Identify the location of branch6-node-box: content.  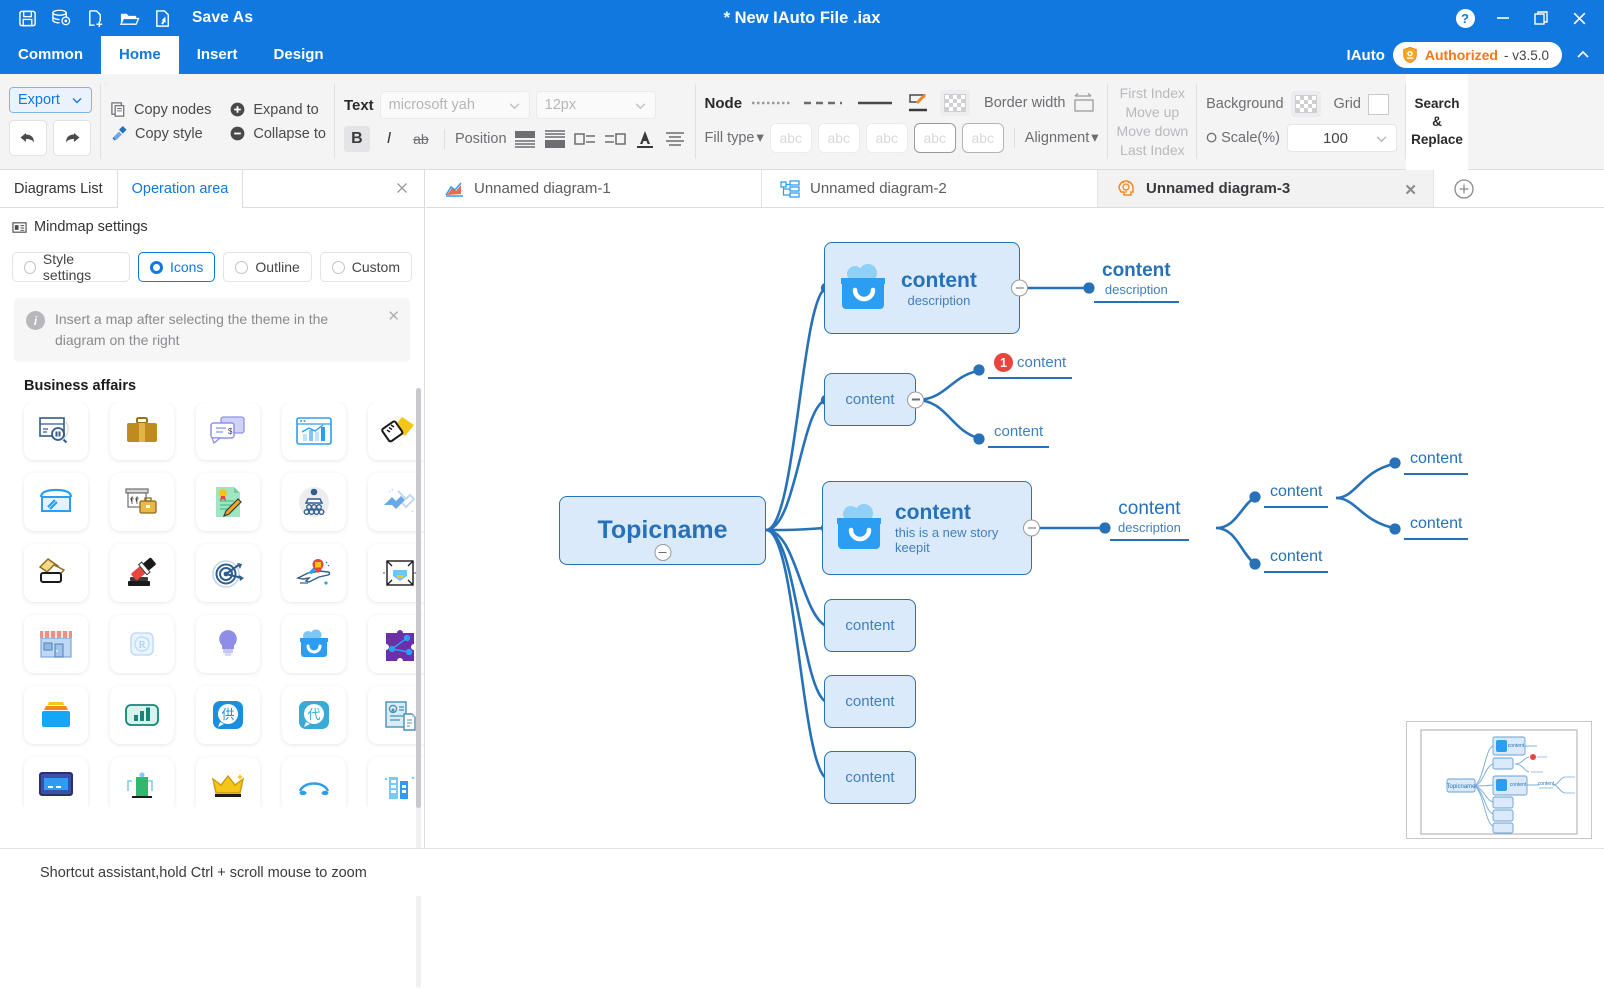
(870, 777).